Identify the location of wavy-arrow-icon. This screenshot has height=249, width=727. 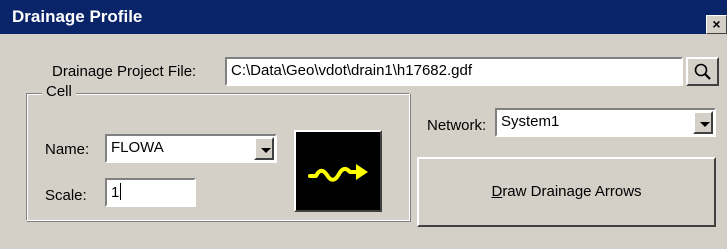
(338, 173).